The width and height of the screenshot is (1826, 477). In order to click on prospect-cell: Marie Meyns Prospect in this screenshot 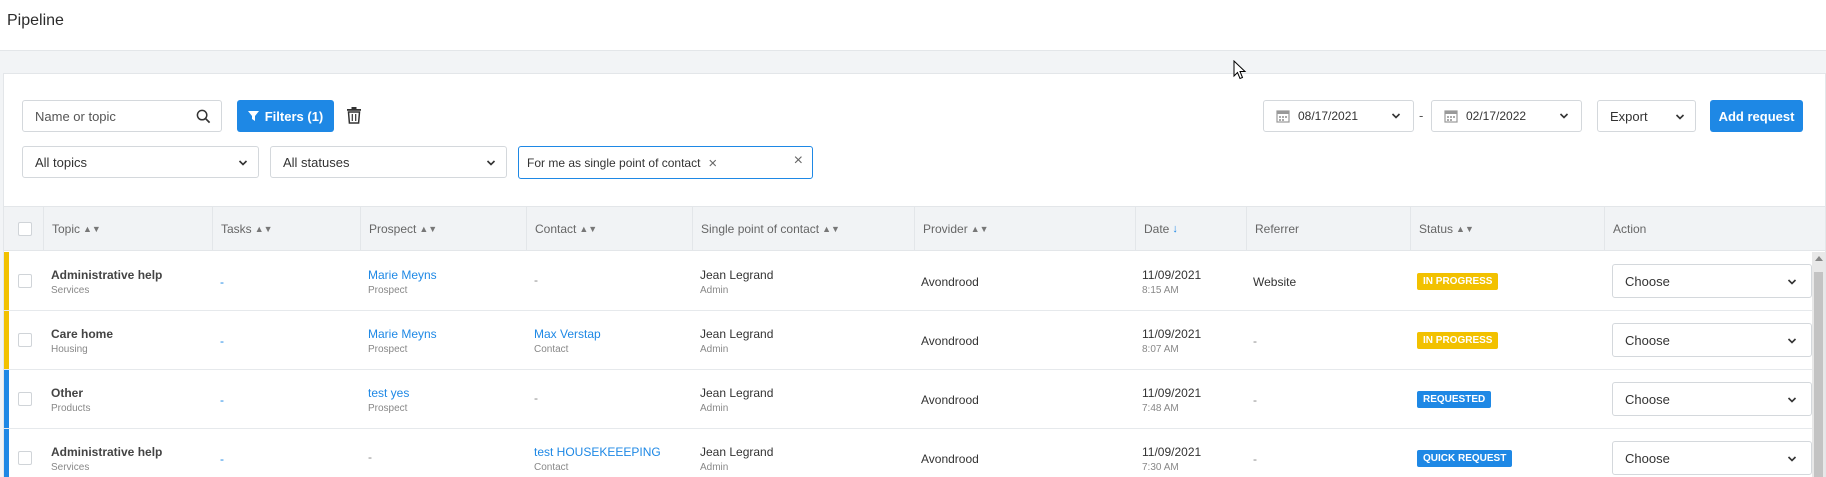, I will do `click(402, 281)`.